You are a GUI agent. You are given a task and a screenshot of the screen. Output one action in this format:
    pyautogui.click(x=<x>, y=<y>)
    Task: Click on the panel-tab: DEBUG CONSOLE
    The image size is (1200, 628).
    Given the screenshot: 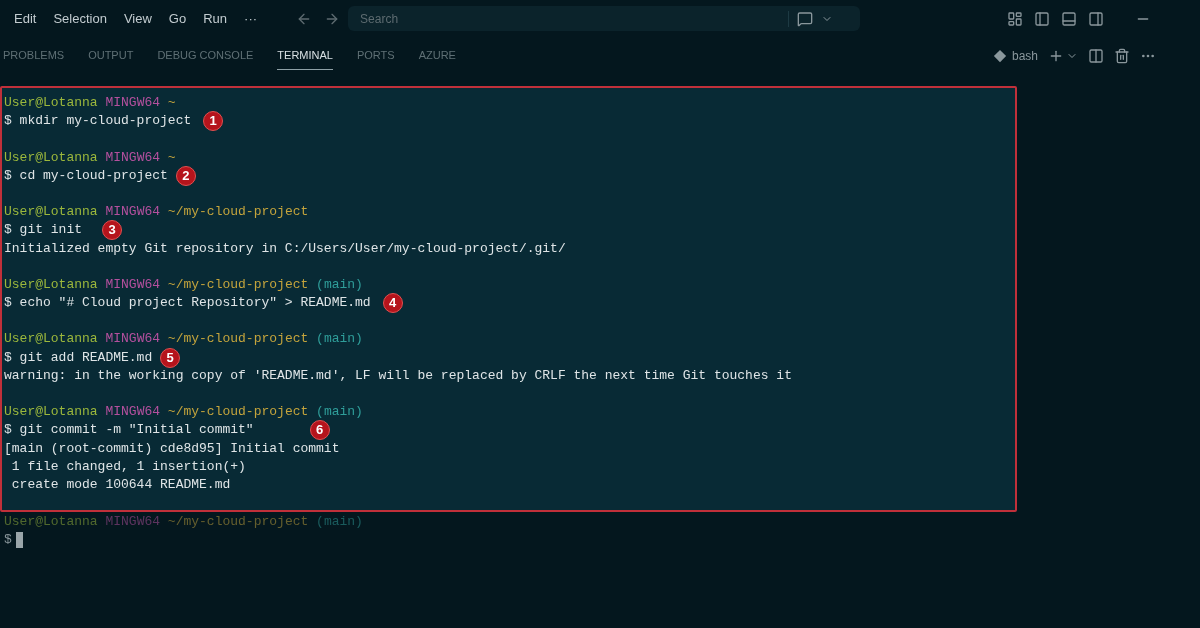 What is the action you would take?
    pyautogui.click(x=205, y=55)
    